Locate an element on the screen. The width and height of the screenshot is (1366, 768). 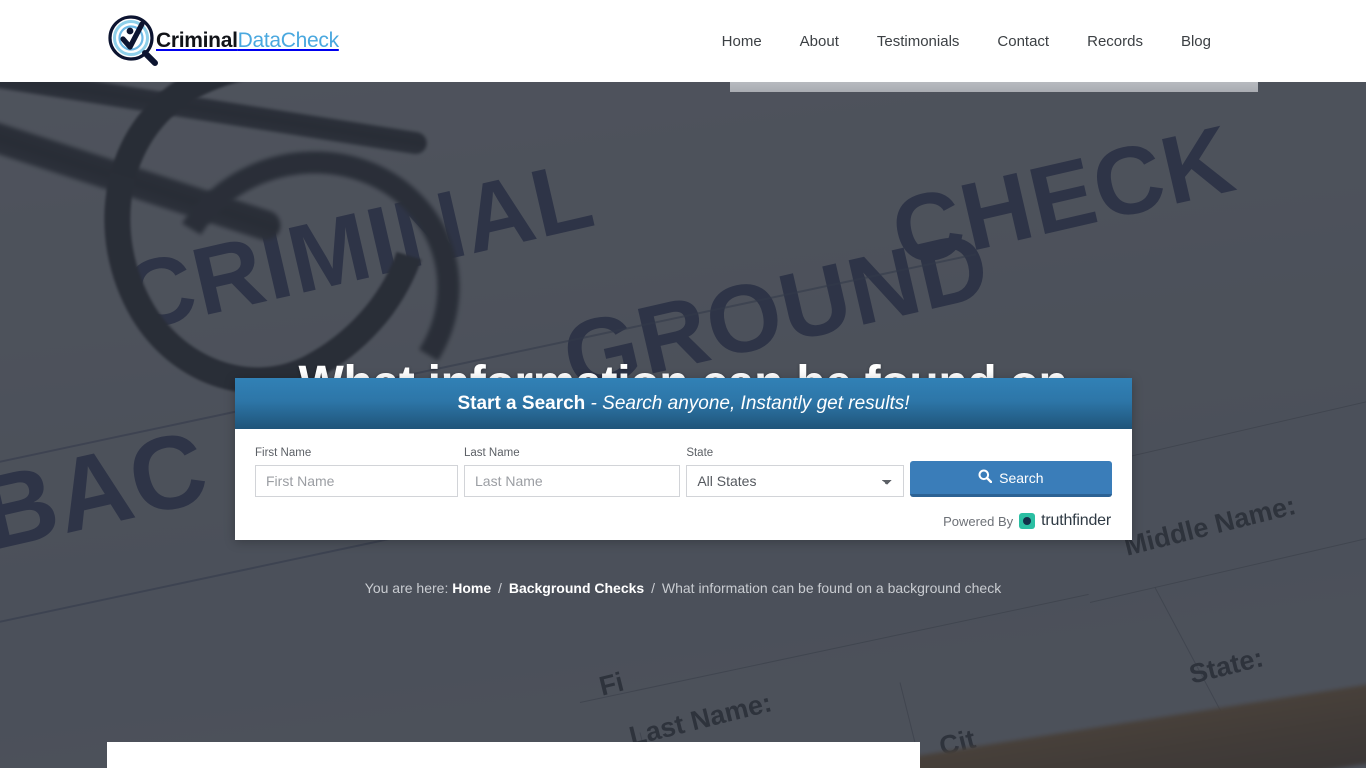
logo-wordmark: CriminalDataCheck is located at coordinates (247, 41).